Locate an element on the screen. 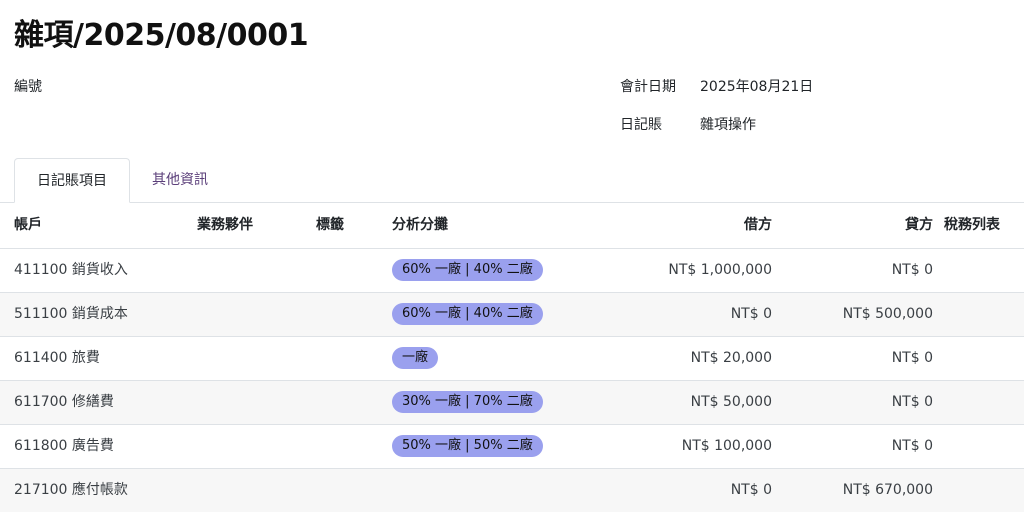  row-account: 611800 廣告費 is located at coordinates (64, 446).